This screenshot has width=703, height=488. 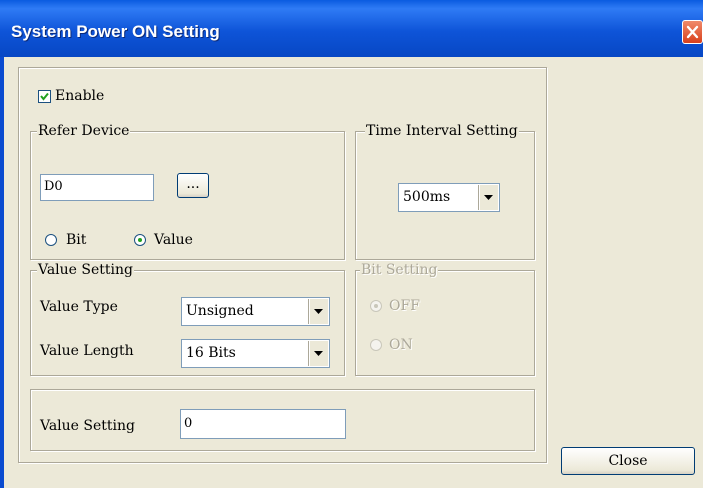 I want to click on value-type-select: Unsigned, so click(x=255, y=311).